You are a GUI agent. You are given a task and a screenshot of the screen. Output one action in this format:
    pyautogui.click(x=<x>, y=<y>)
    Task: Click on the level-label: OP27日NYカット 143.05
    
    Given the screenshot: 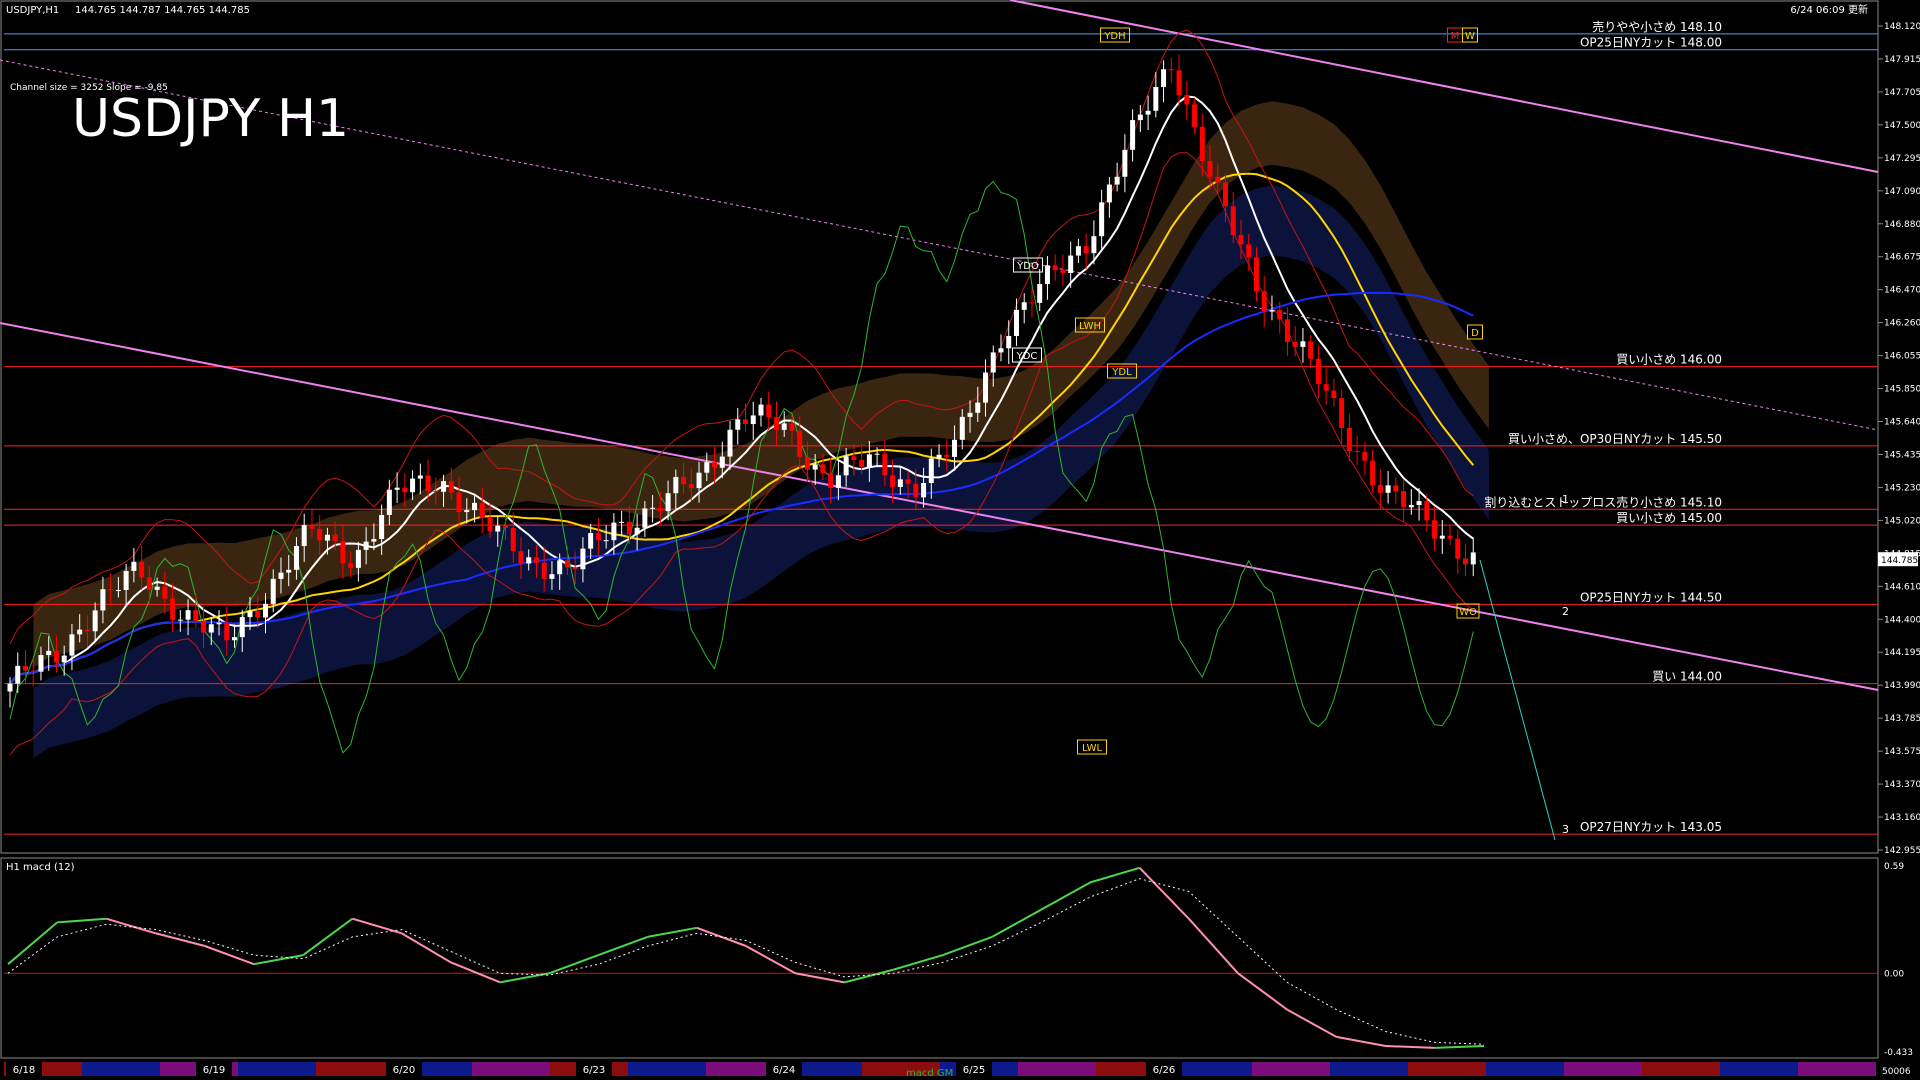 What is the action you would take?
    pyautogui.click(x=1651, y=827)
    